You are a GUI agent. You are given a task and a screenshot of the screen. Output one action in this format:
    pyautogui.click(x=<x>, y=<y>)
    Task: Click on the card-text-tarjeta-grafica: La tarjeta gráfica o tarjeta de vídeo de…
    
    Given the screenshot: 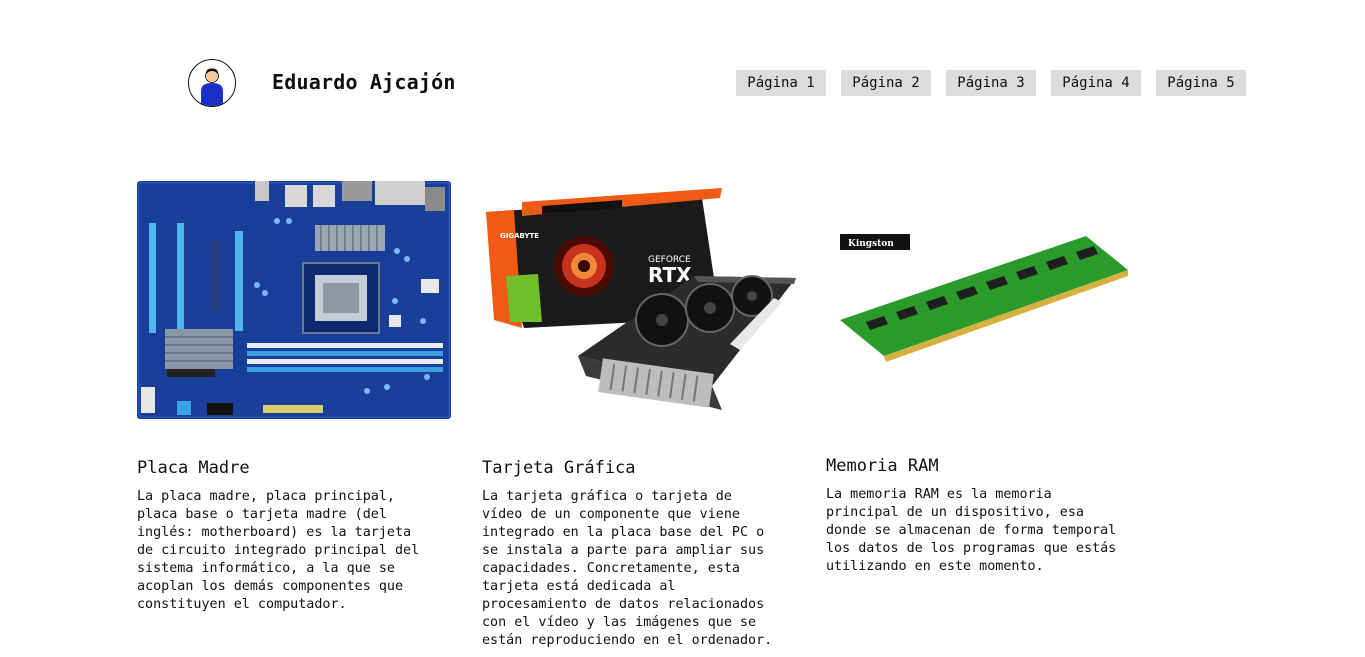 What is the action you would take?
    pyautogui.click(x=627, y=568)
    